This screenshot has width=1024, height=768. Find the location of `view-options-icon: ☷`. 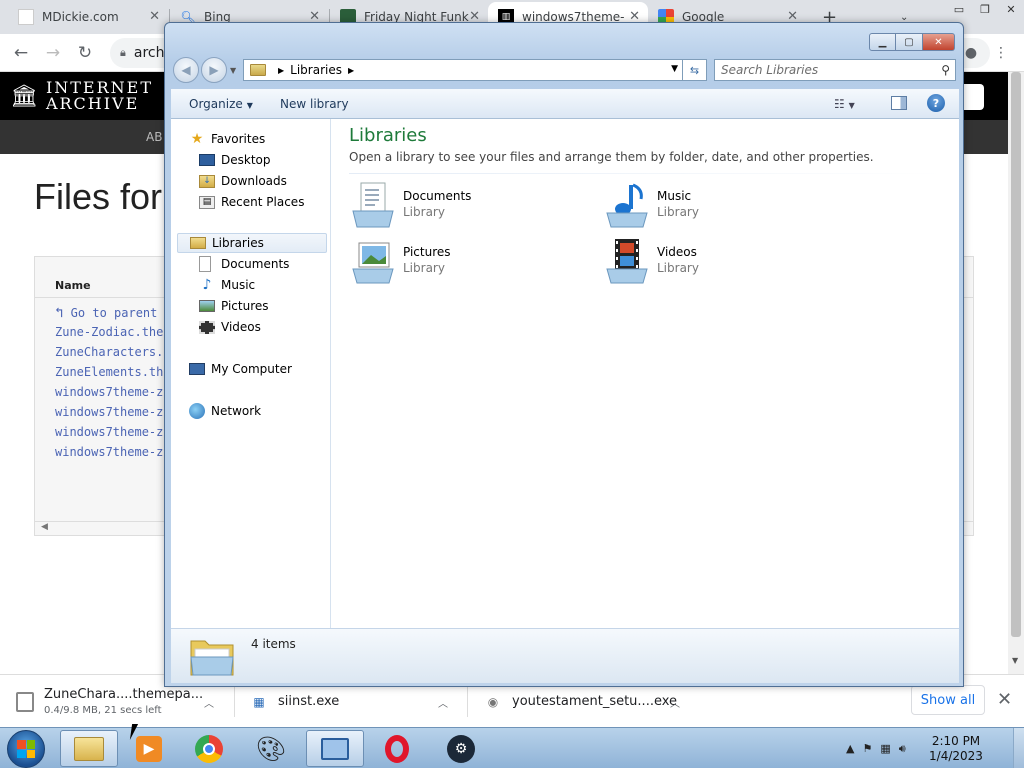

view-options-icon: ☷ is located at coordinates (839, 104).